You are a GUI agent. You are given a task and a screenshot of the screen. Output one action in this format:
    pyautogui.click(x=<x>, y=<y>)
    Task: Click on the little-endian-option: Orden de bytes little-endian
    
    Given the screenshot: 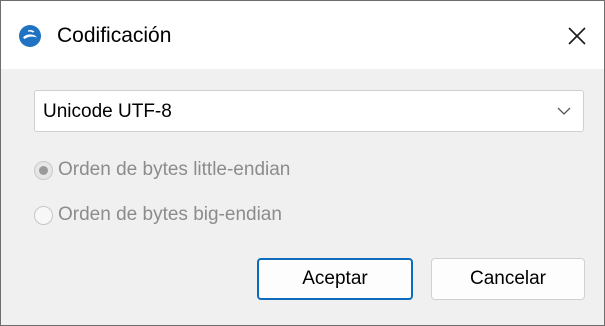 What is the action you would take?
    pyautogui.click(x=162, y=170)
    